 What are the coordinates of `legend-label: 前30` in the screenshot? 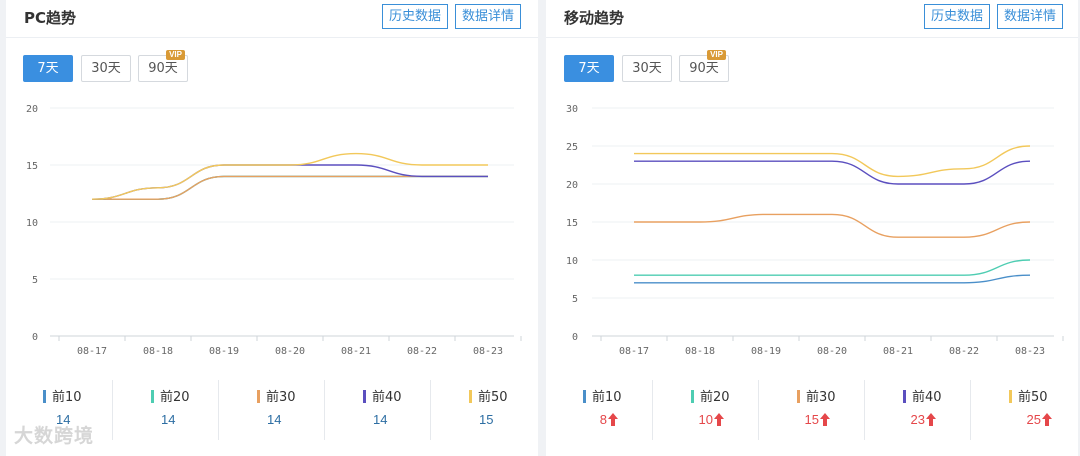 It's located at (816, 395).